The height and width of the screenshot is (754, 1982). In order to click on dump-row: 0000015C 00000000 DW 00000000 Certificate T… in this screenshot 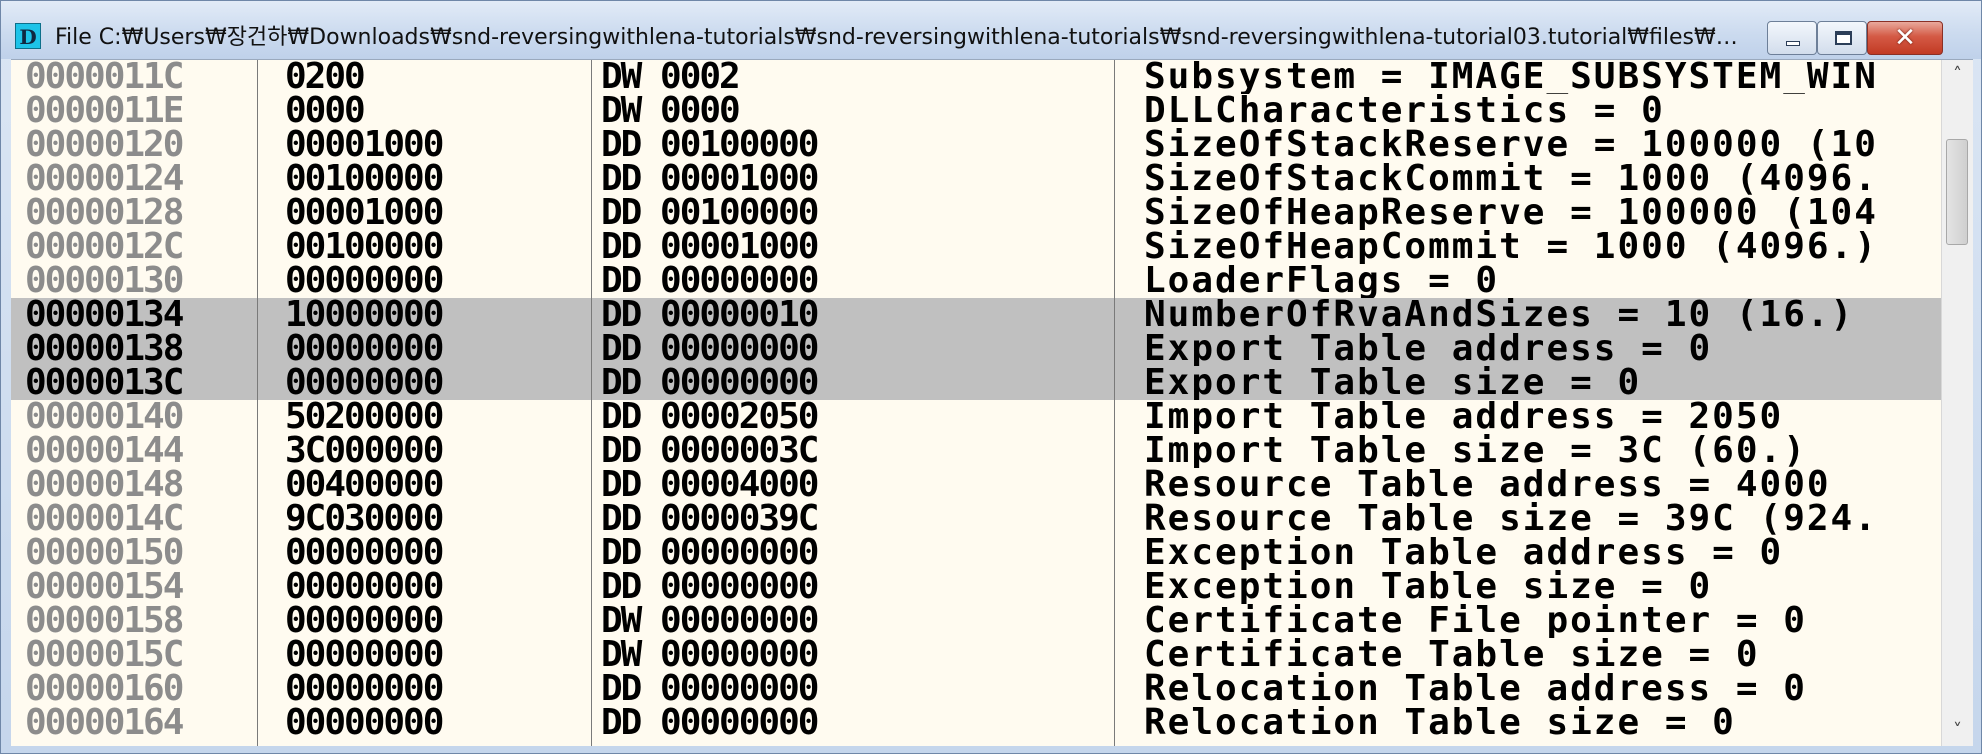, I will do `click(976, 655)`.